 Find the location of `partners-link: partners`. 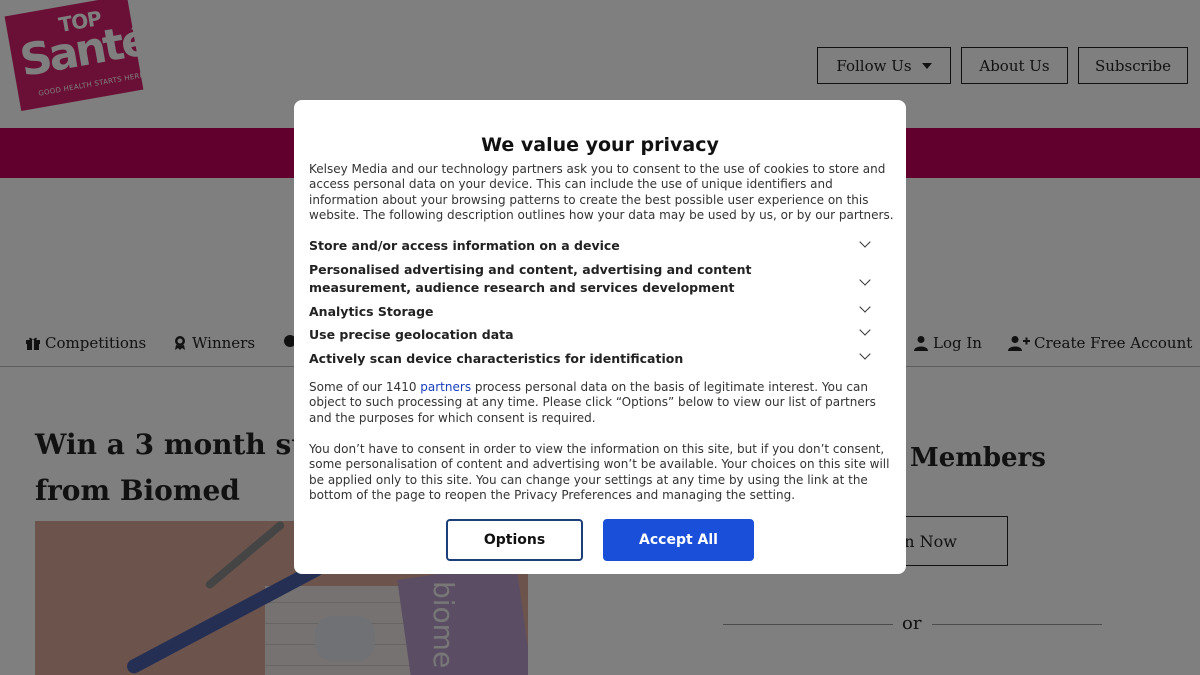

partners-link: partners is located at coordinates (445, 387).